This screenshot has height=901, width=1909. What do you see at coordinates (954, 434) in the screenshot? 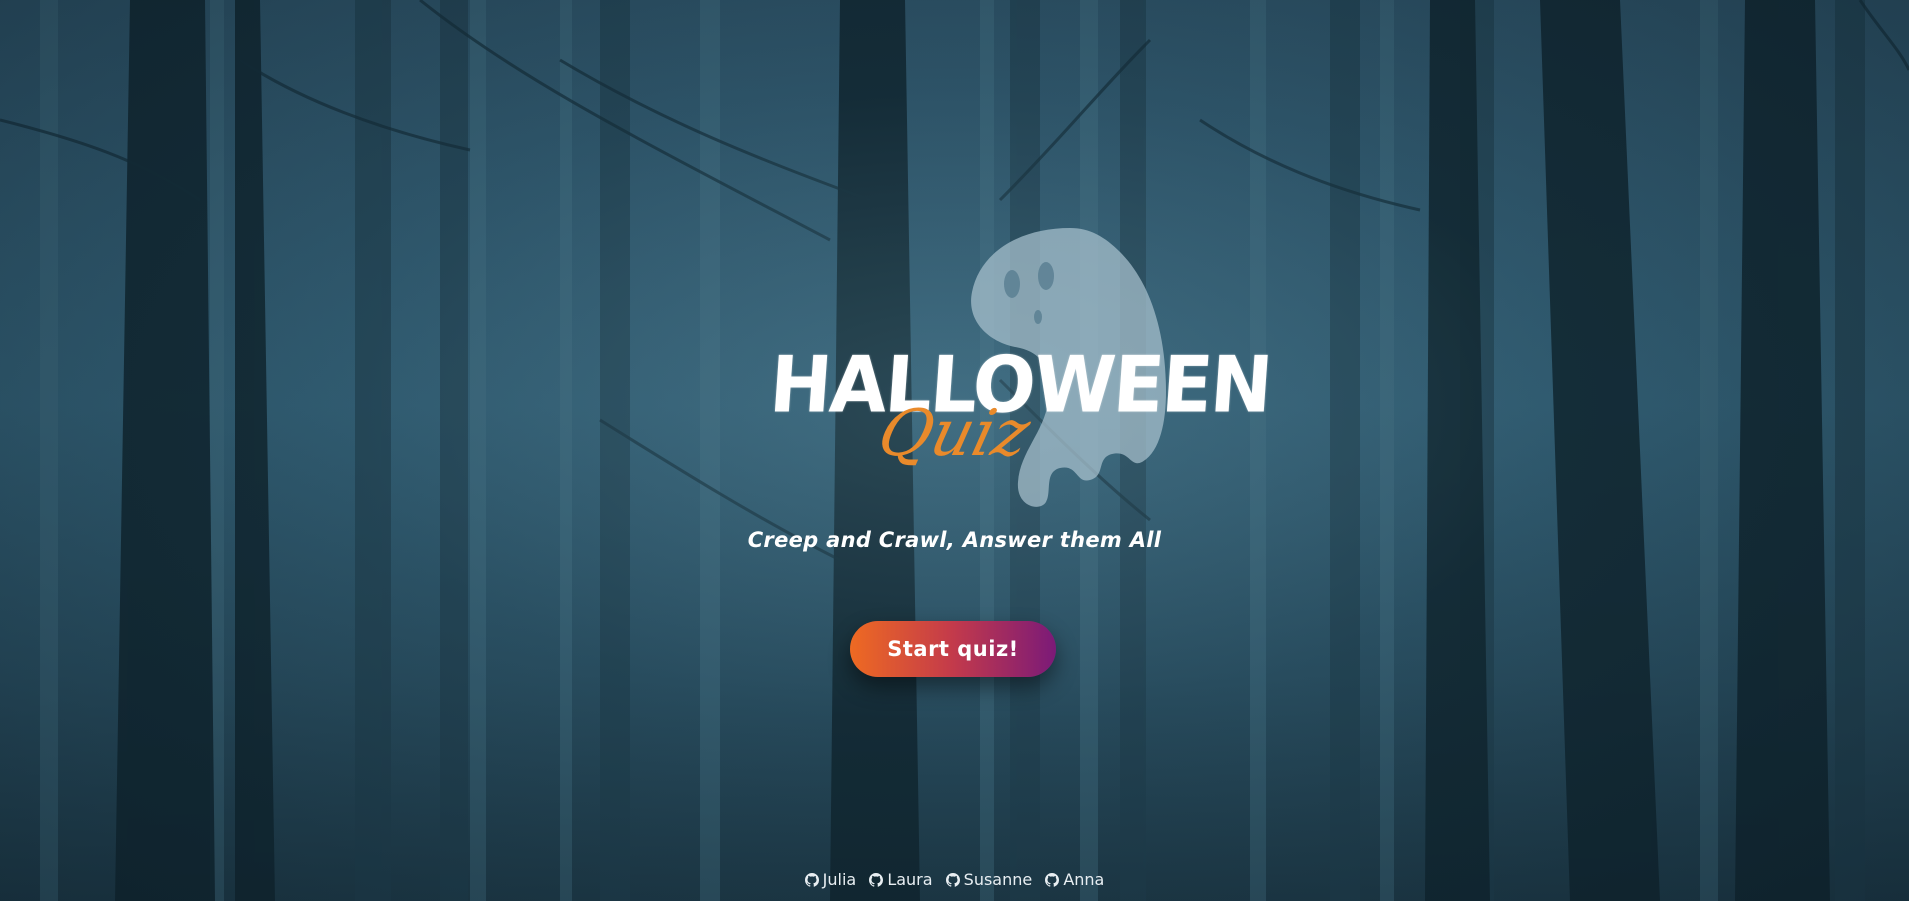
I see `logo-subtitle: Quiz` at bounding box center [954, 434].